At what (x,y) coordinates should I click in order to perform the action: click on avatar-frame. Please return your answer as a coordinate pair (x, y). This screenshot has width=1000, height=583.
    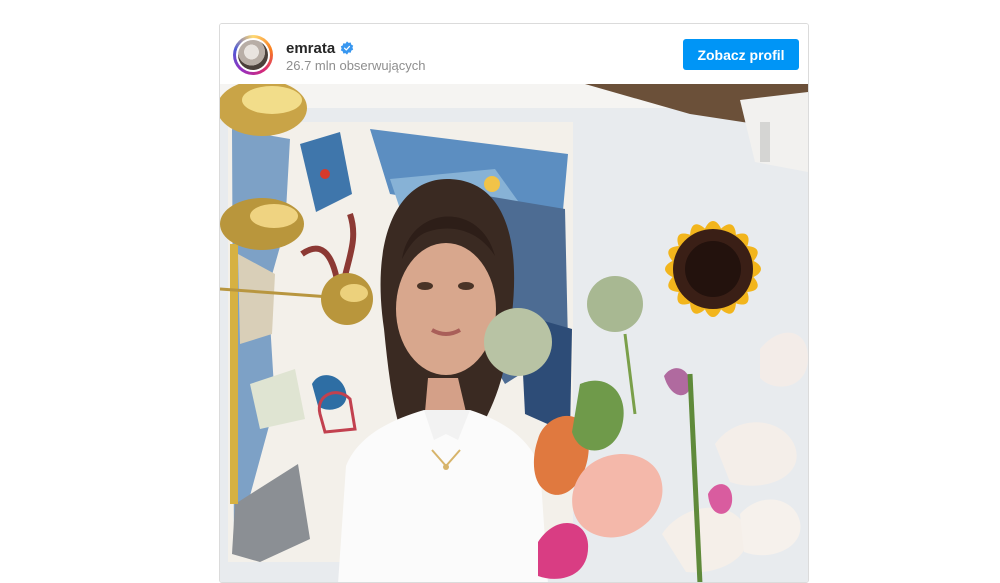
    Looking at the image, I should click on (253, 55).